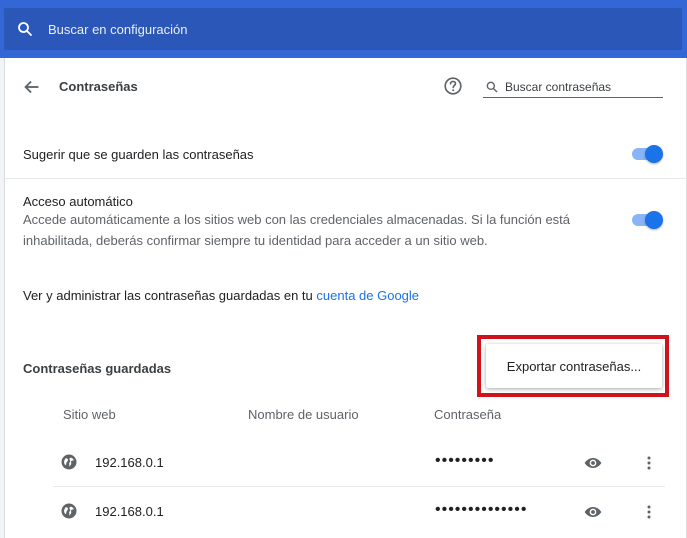 Image resolution: width=687 pixels, height=538 pixels. I want to click on settings-search-box: Buscar en configuración, so click(343, 29).